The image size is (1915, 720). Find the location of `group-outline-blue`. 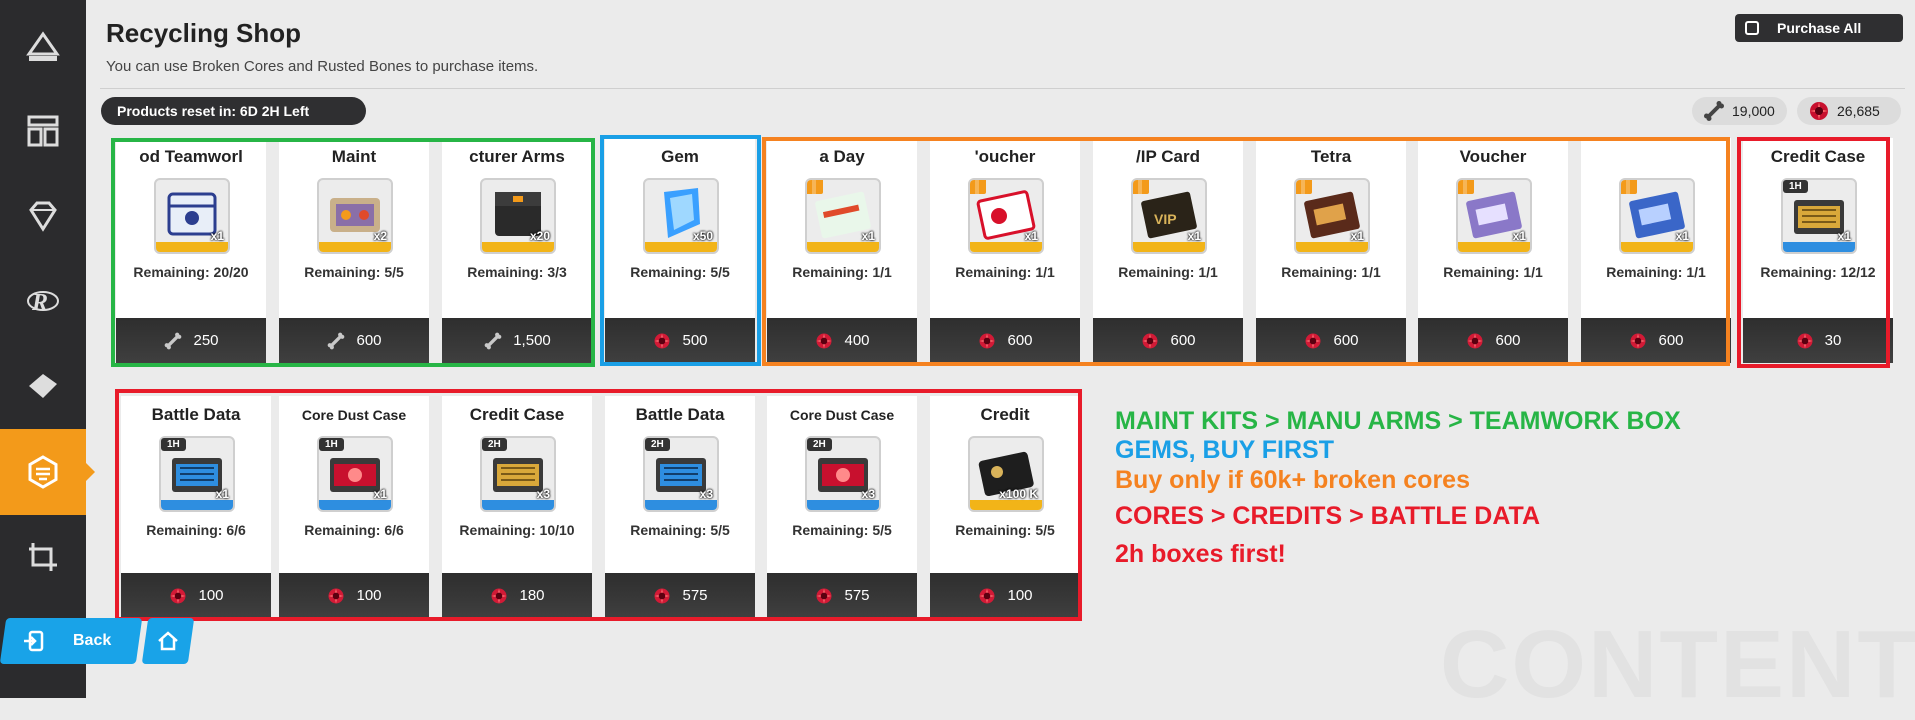

group-outline-blue is located at coordinates (680, 250).